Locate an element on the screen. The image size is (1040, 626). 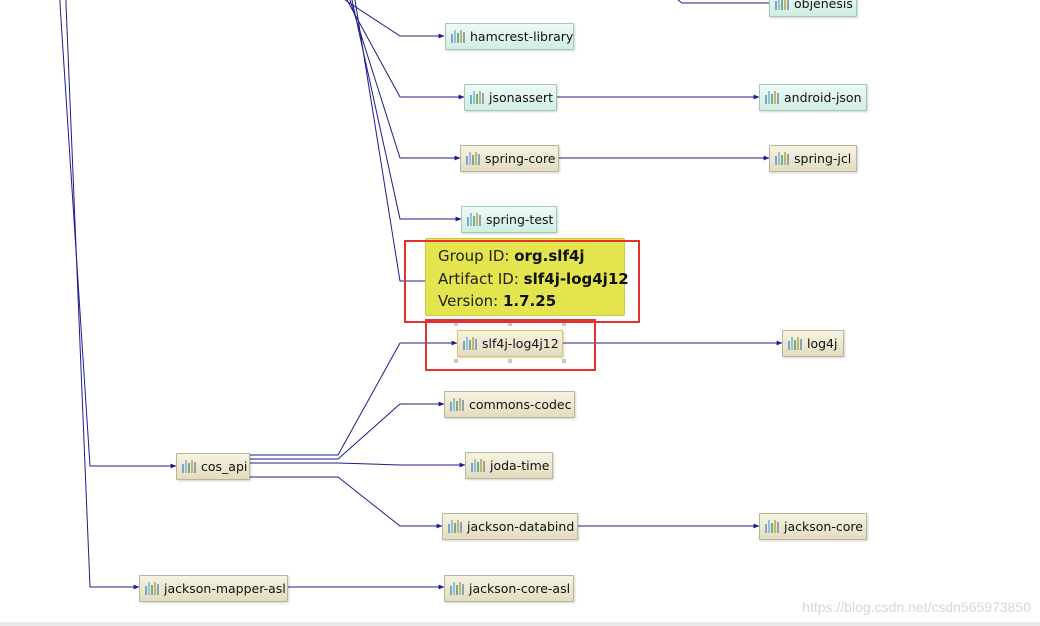
node-label: jackson-mapper-asl is located at coordinates (225, 588).